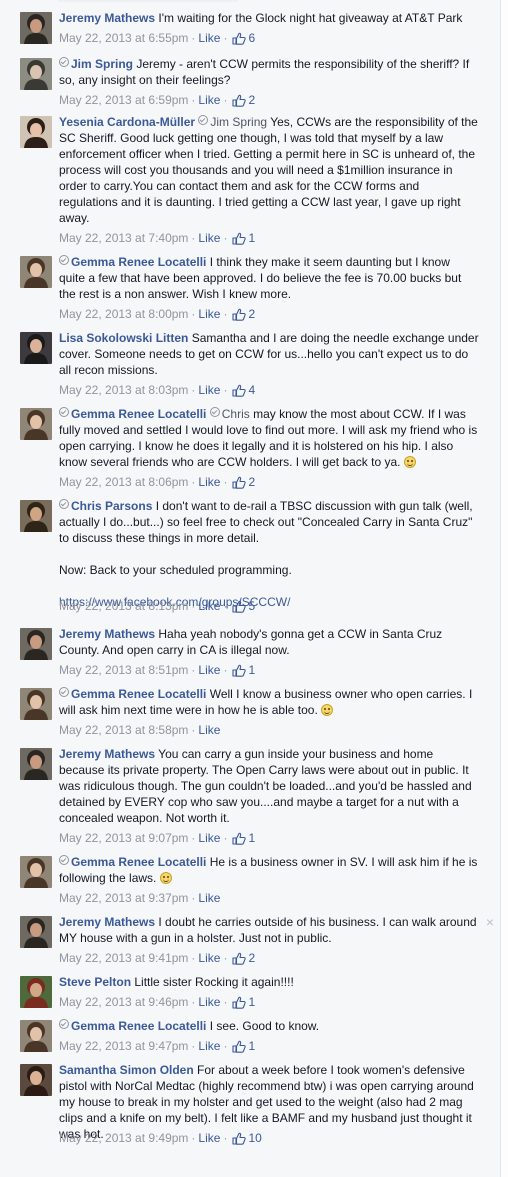  I want to click on comment-author: Jim Spring, so click(102, 64).